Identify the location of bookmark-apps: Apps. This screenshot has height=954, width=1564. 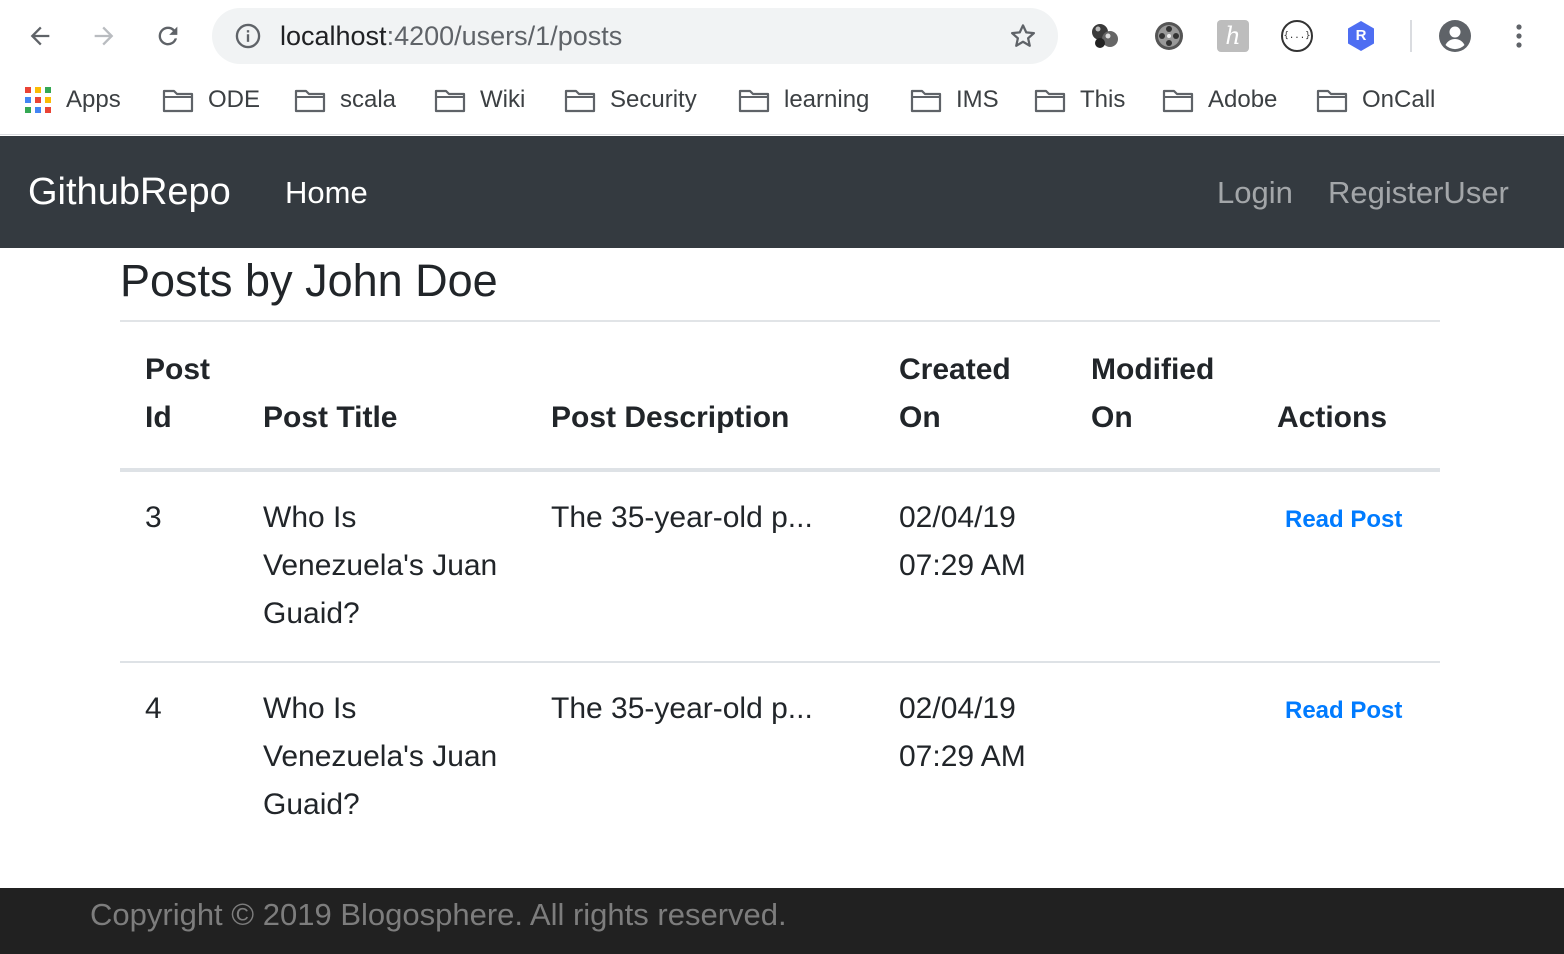
(72, 100).